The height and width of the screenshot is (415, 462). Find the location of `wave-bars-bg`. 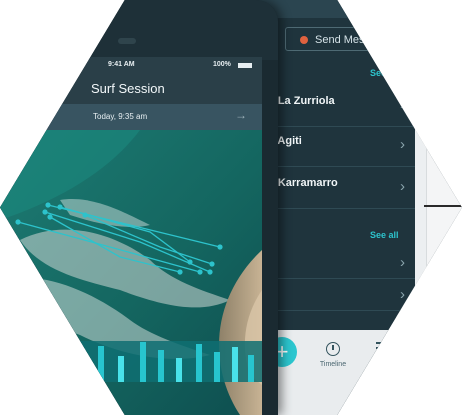

wave-bars-bg is located at coordinates (131, 361).